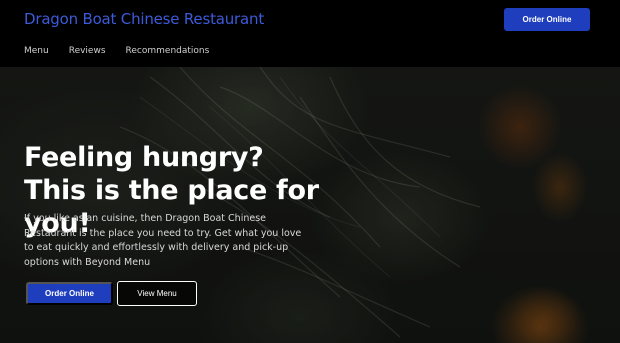 The image size is (620, 343). What do you see at coordinates (547, 19) in the screenshot?
I see `order-online-button-header: Order Online` at bounding box center [547, 19].